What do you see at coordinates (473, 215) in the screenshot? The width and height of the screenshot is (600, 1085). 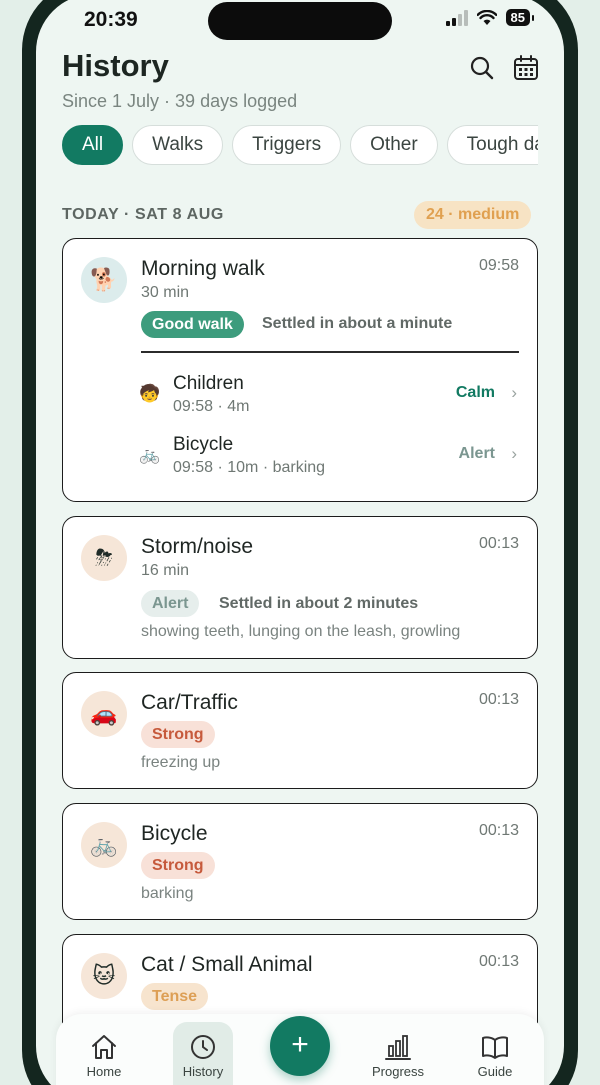 I see `day-score-badge: 24 · medium` at bounding box center [473, 215].